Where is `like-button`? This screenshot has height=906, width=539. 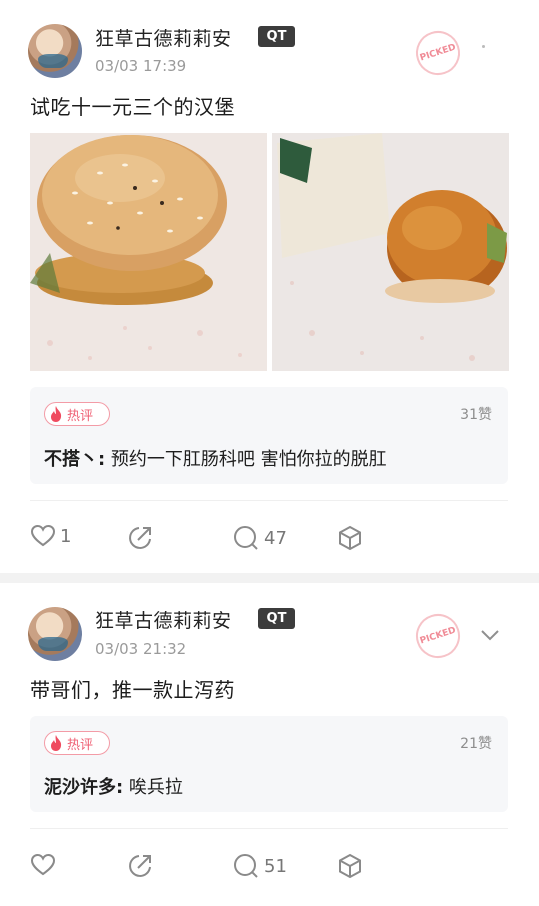
like-button is located at coordinates (45, 865).